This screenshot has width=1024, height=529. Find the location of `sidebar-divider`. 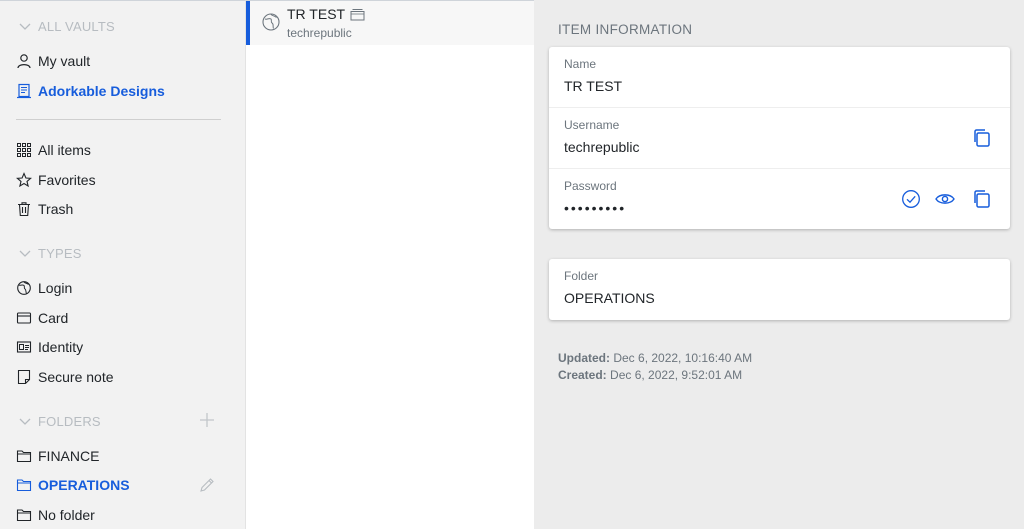

sidebar-divider is located at coordinates (118, 119).